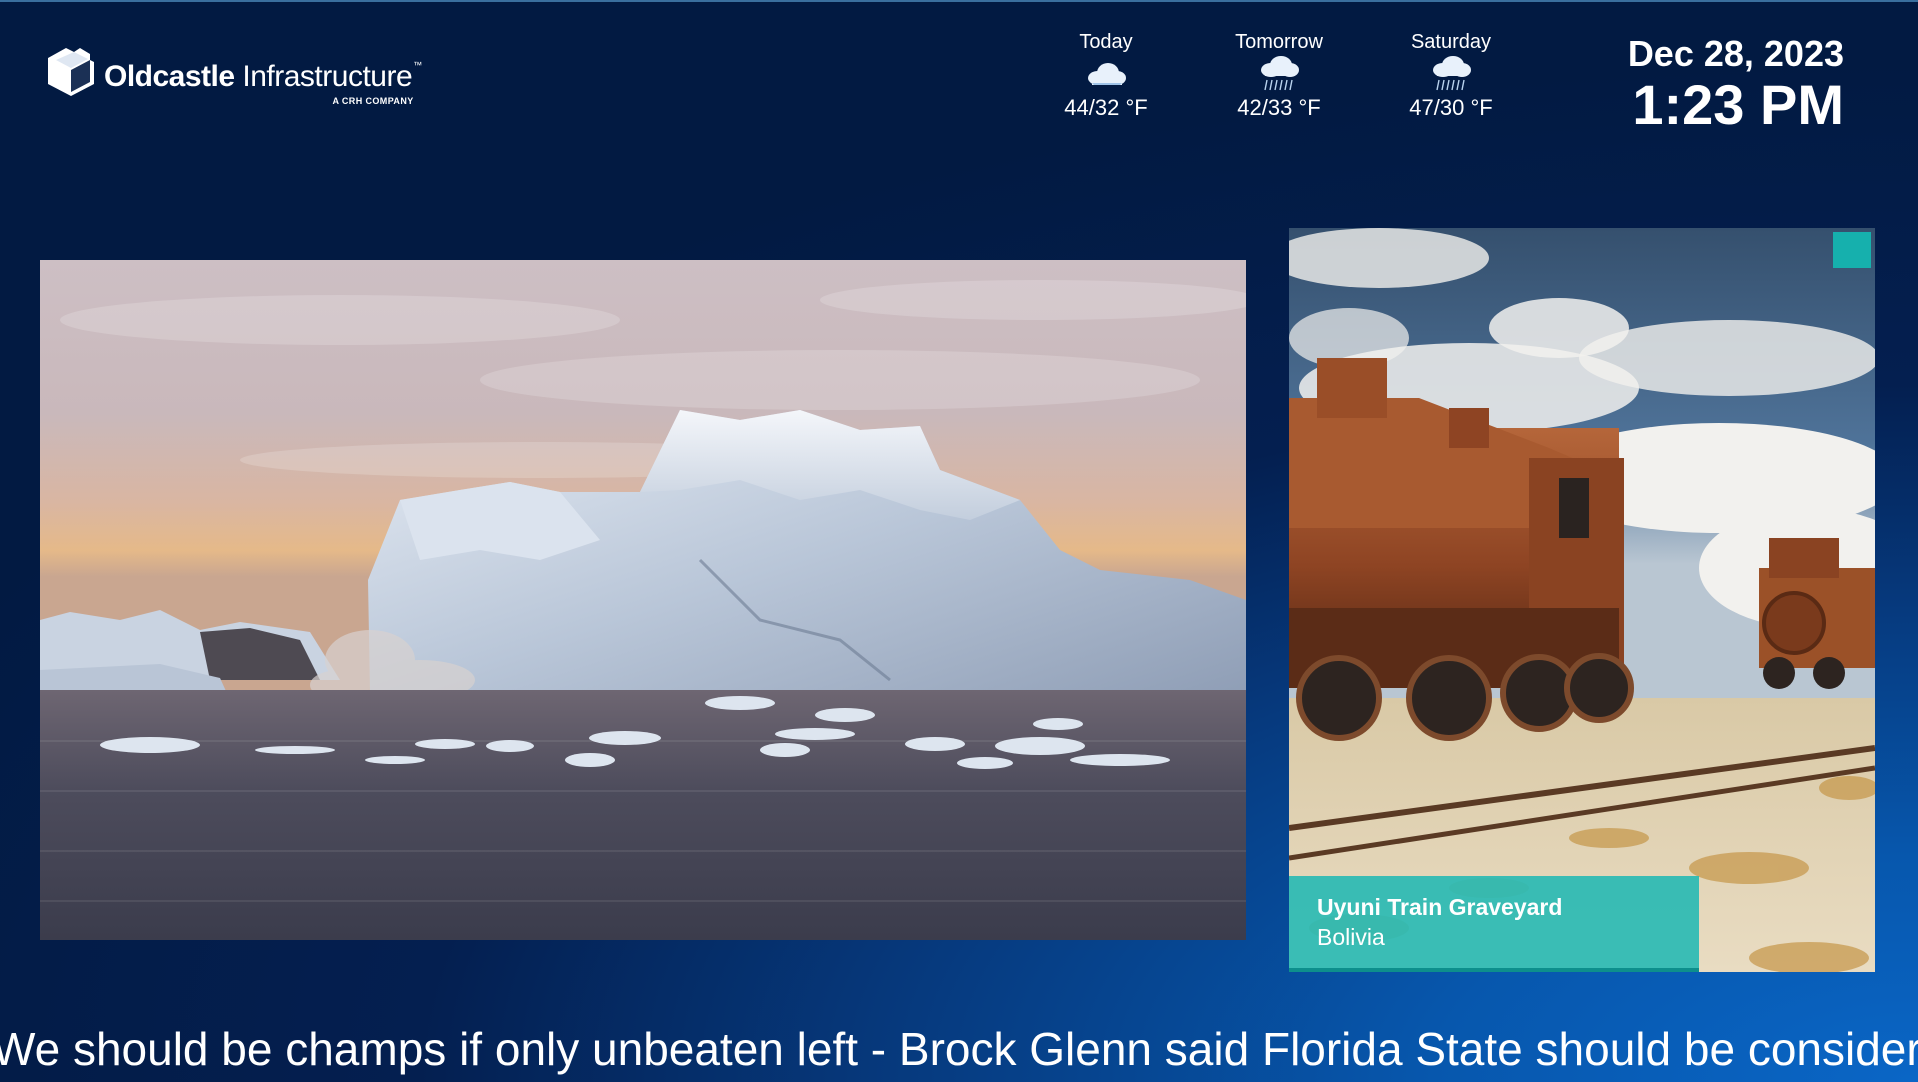 This screenshot has width=1918, height=1082. What do you see at coordinates (1351, 937) in the screenshot?
I see `caption-subtitle: Bolivia` at bounding box center [1351, 937].